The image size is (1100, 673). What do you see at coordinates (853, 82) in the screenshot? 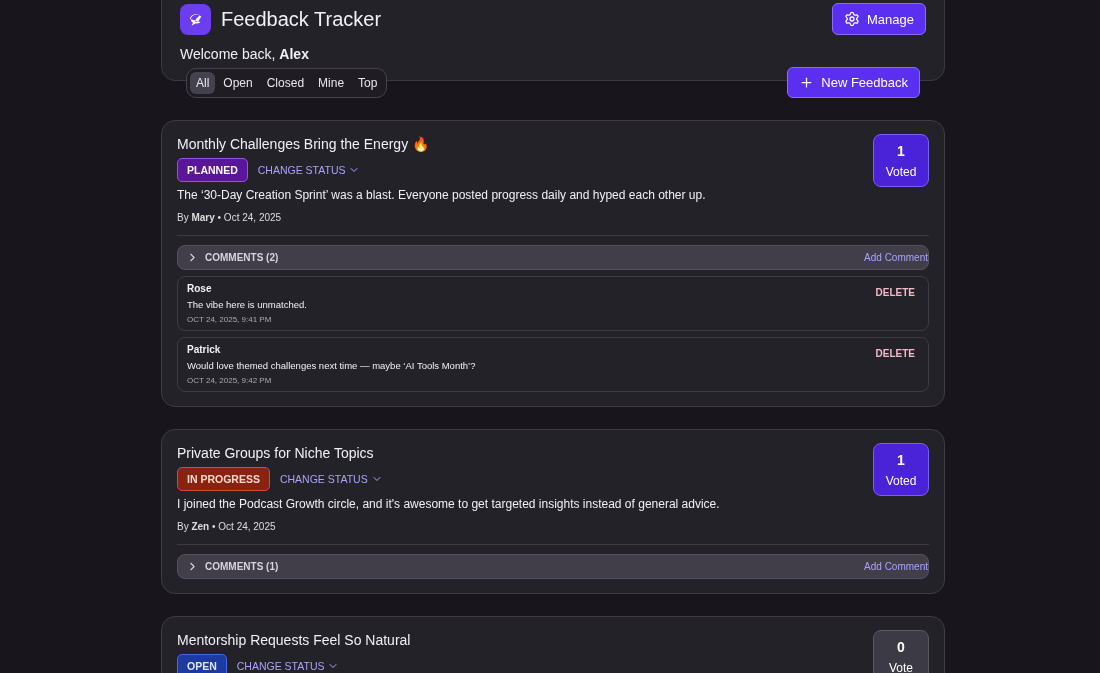
I see `new-feedback-button: New Feedback` at bounding box center [853, 82].